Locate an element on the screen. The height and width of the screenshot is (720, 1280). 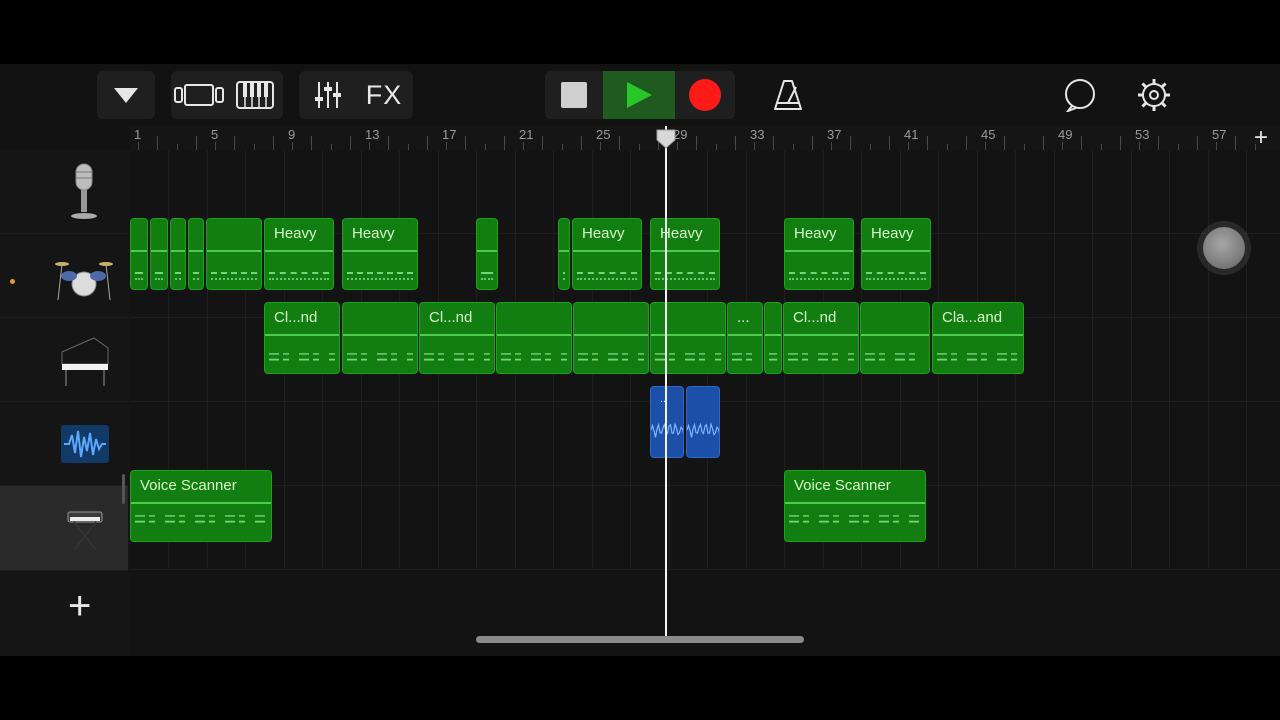
transport-controls is located at coordinates (640, 95).